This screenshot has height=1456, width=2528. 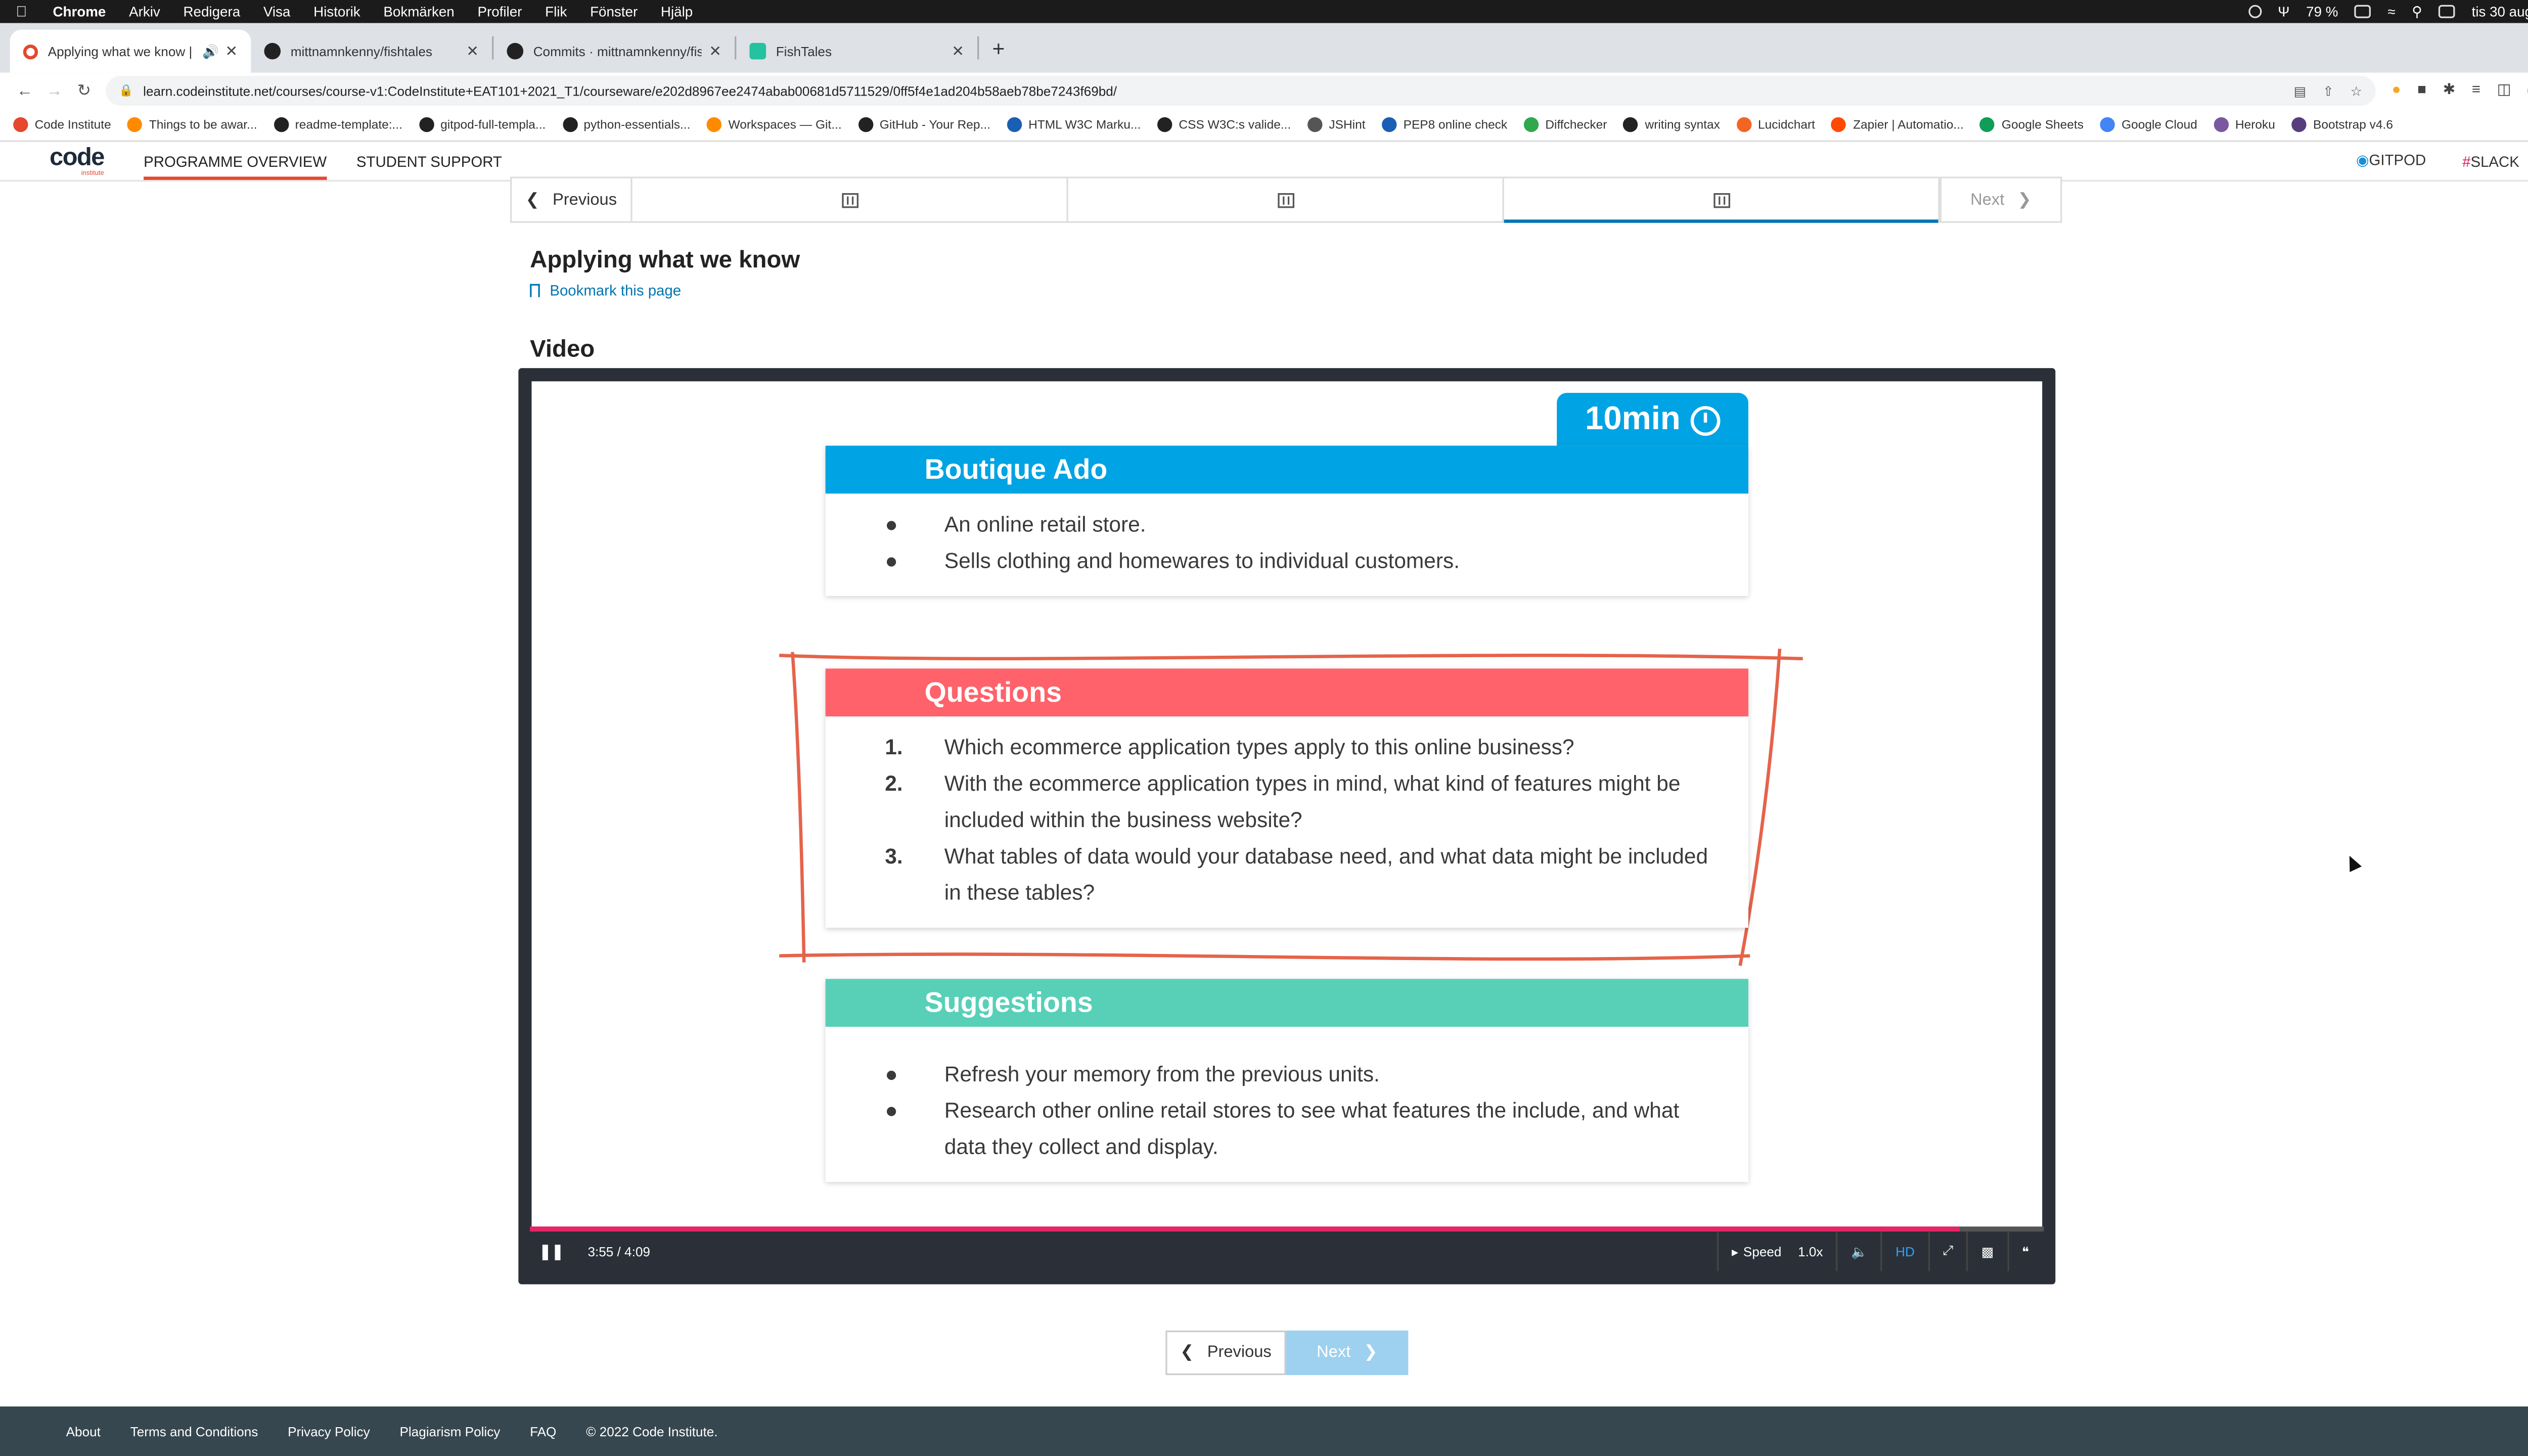 I want to click on menu-visa: Visa, so click(x=277, y=12).